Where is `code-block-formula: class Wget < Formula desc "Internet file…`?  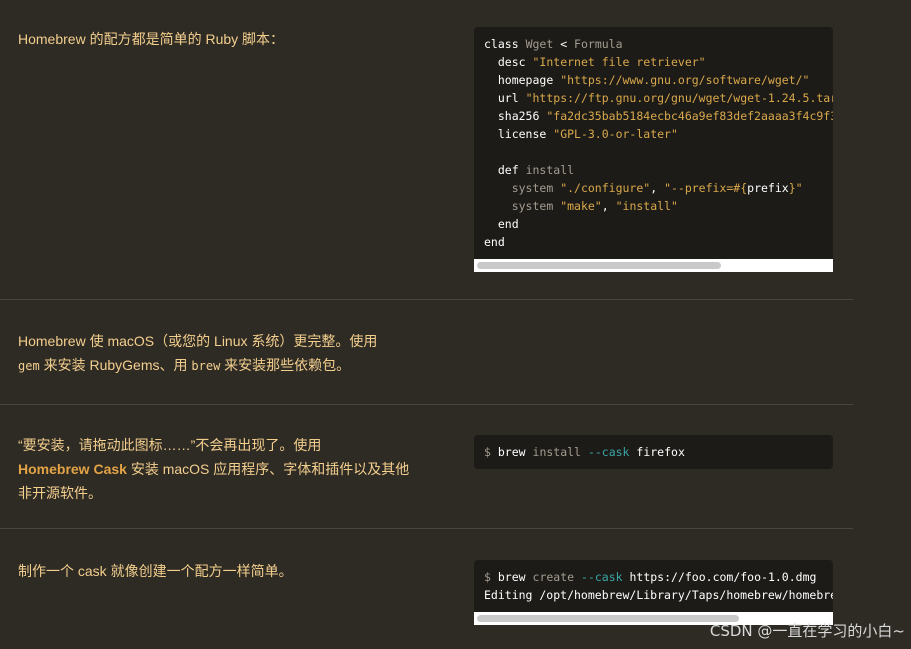
code-block-formula: class Wget < Formula desc "Internet file… is located at coordinates (653, 149).